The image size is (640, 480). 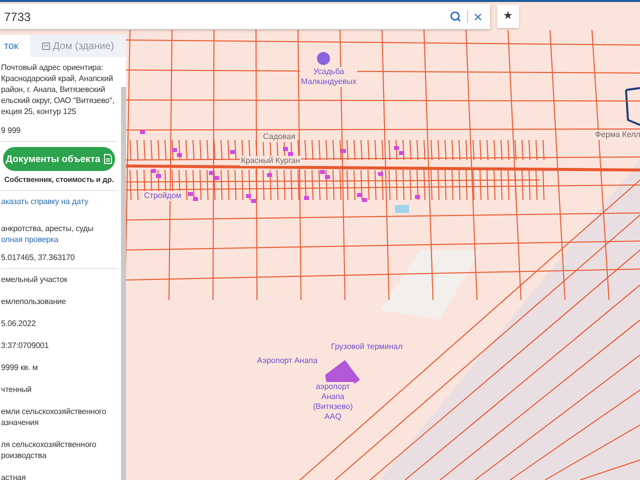 I want to click on full-check-link: олная проверка, so click(x=29, y=239).